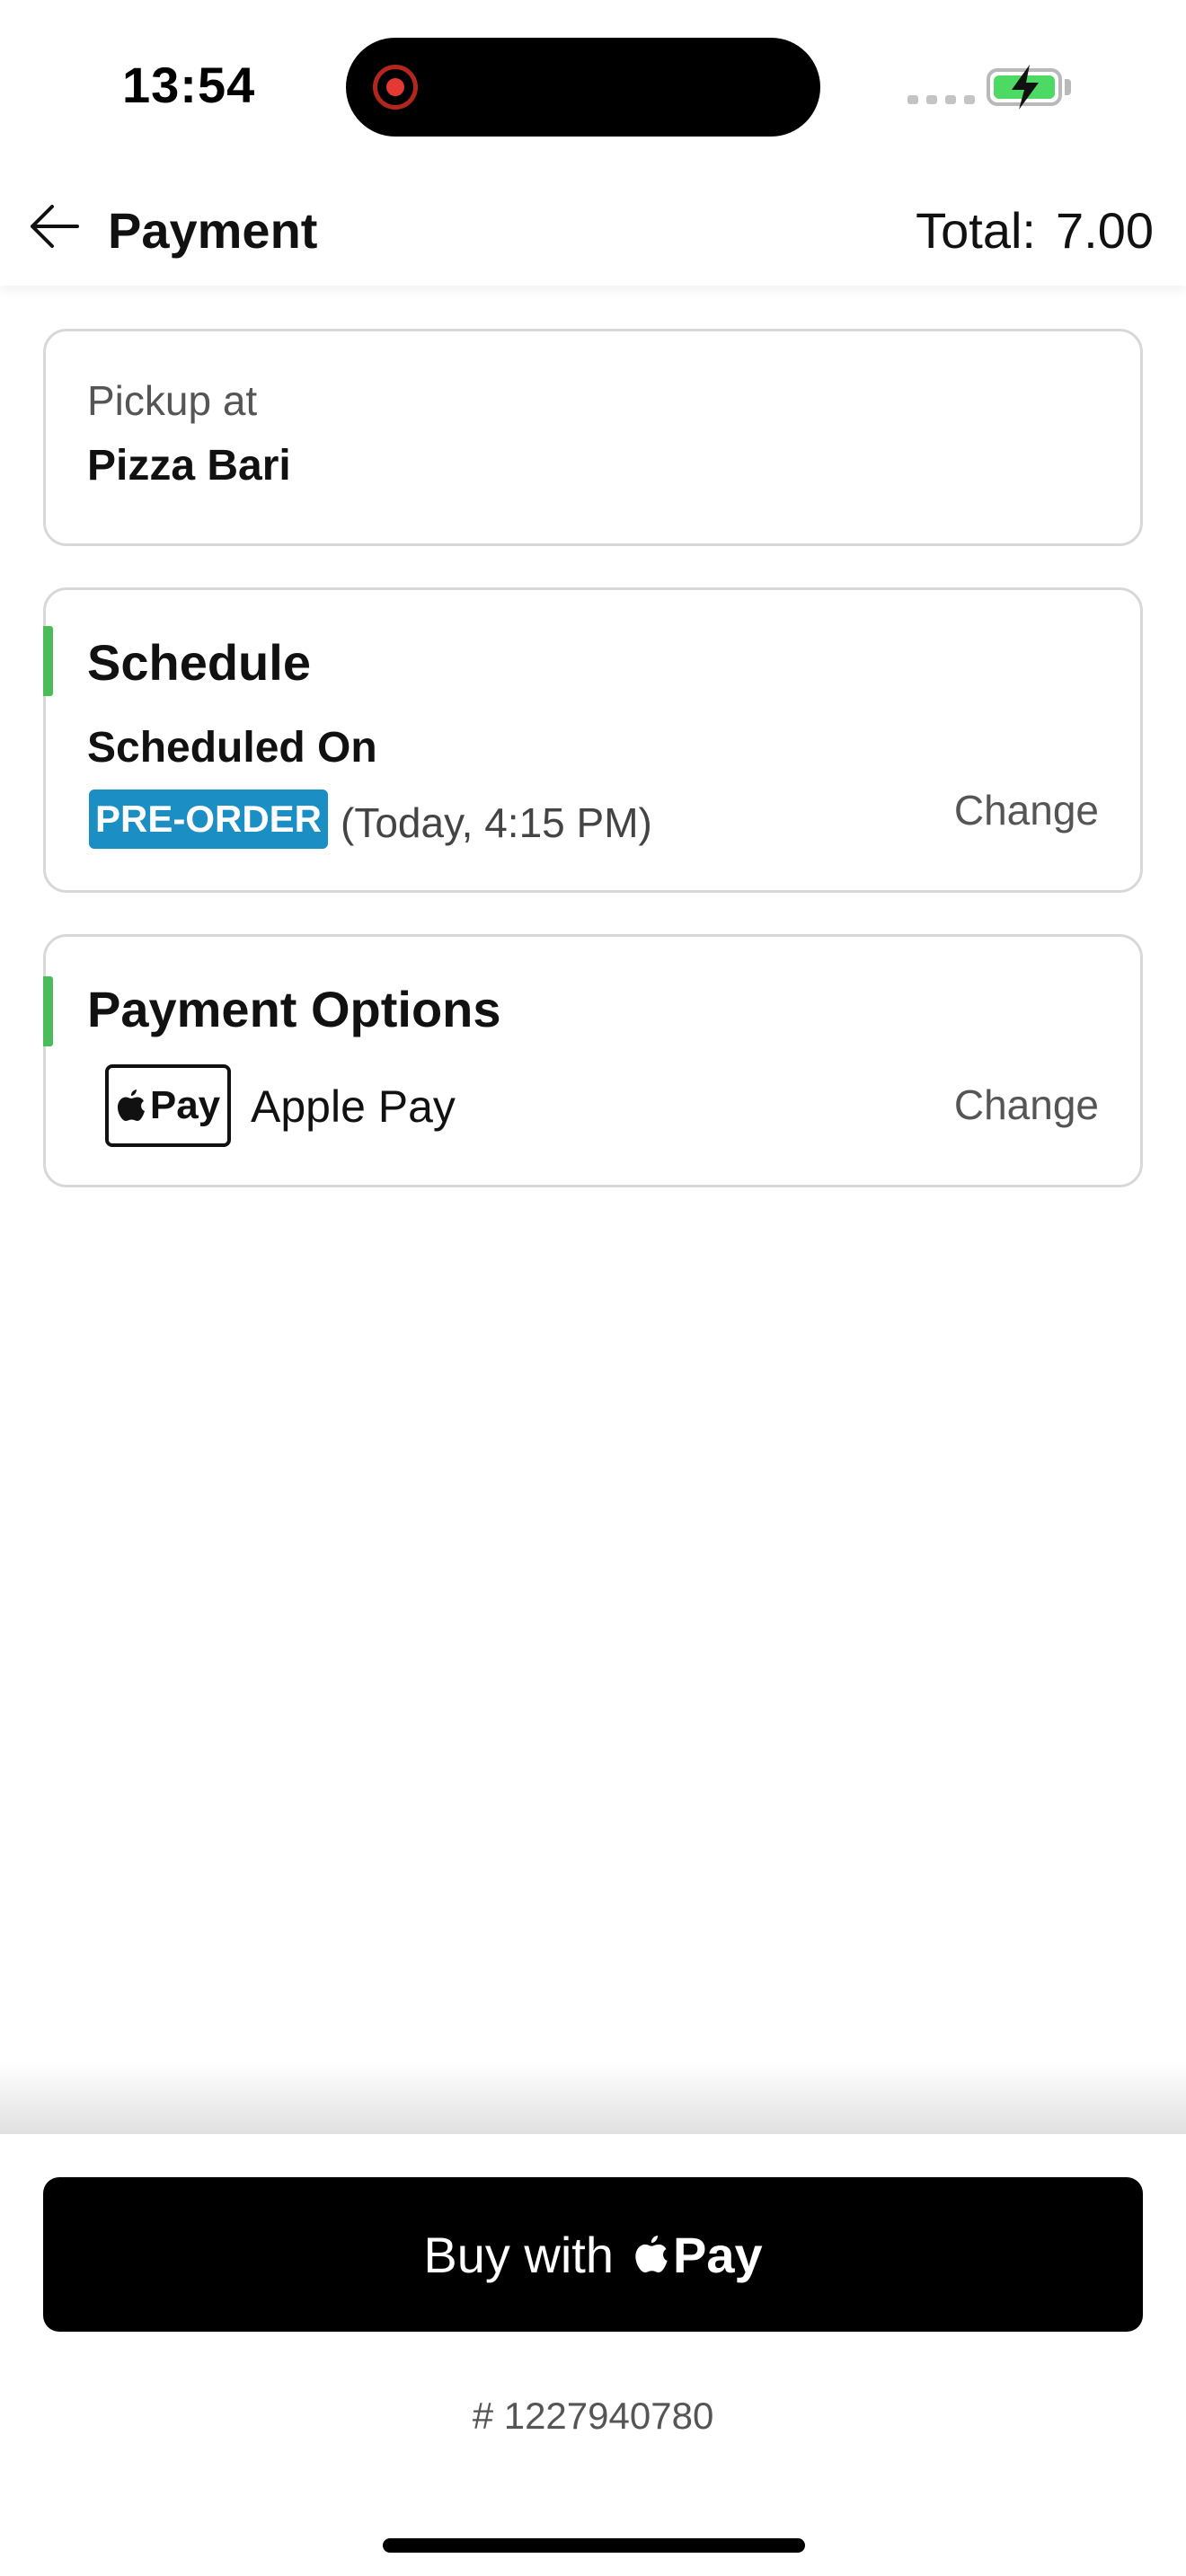 This screenshot has width=1186, height=2576. I want to click on status-time: 13:54, so click(189, 85).